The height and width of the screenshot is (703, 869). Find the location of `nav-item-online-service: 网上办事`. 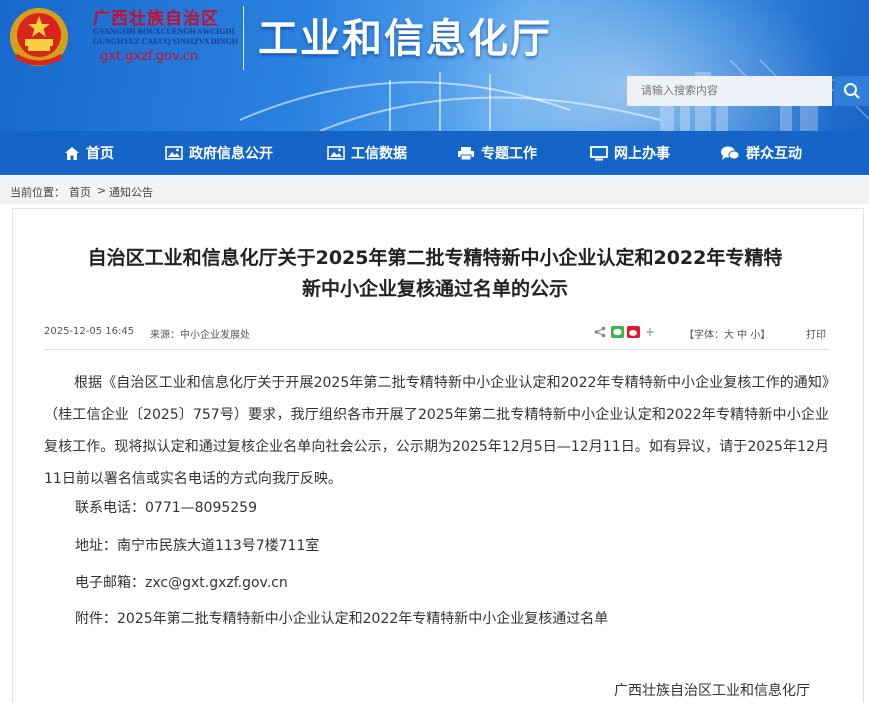

nav-item-online-service: 网上办事 is located at coordinates (630, 153).